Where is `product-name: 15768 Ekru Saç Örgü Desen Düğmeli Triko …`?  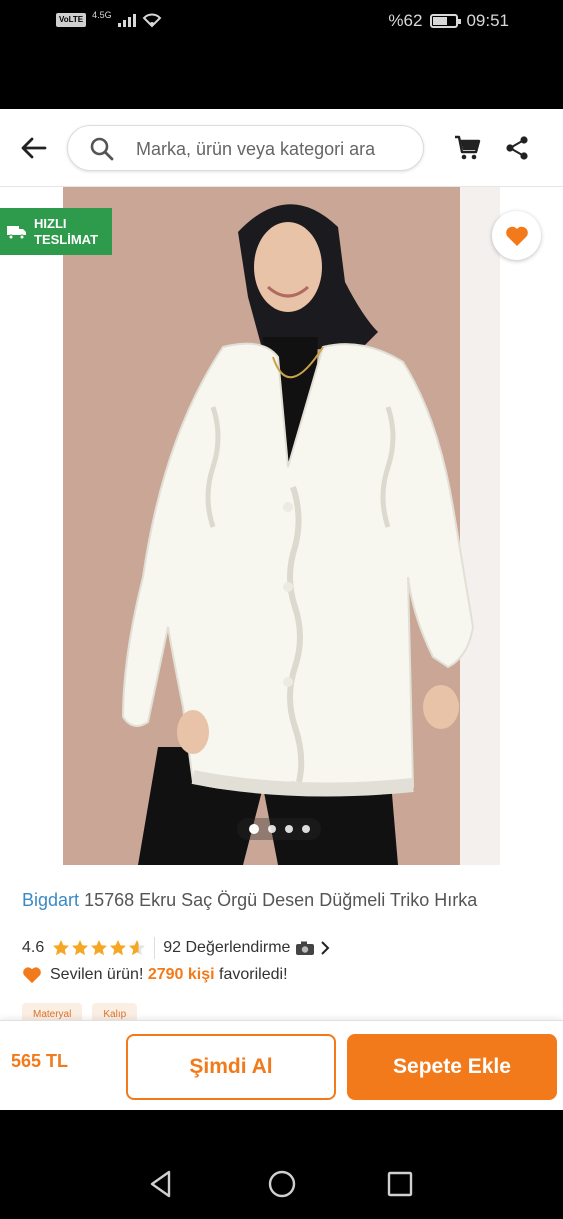
product-name: 15768 Ekru Saç Örgü Desen Düğmeli Triko … is located at coordinates (281, 900).